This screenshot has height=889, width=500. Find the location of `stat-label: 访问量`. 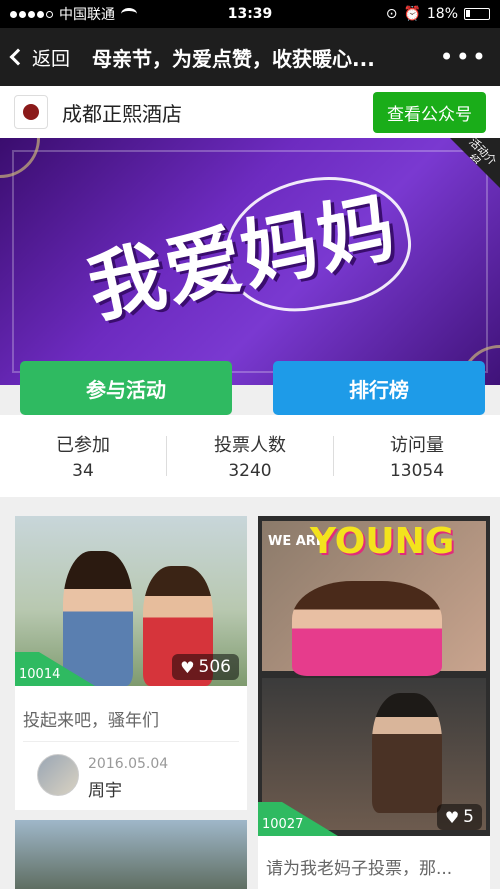

stat-label: 访问量 is located at coordinates (417, 445).